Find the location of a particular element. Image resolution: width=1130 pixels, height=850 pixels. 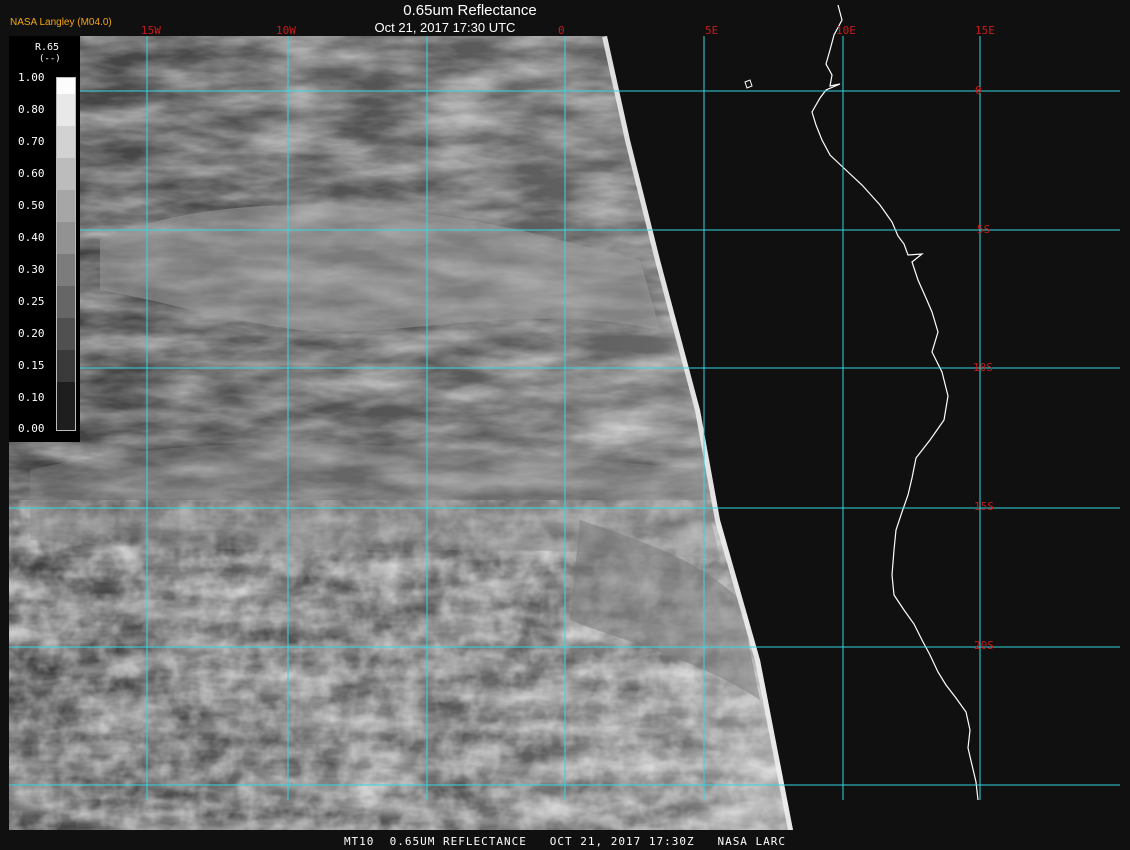

lat-label-20s: 20S is located at coordinates (984, 645).